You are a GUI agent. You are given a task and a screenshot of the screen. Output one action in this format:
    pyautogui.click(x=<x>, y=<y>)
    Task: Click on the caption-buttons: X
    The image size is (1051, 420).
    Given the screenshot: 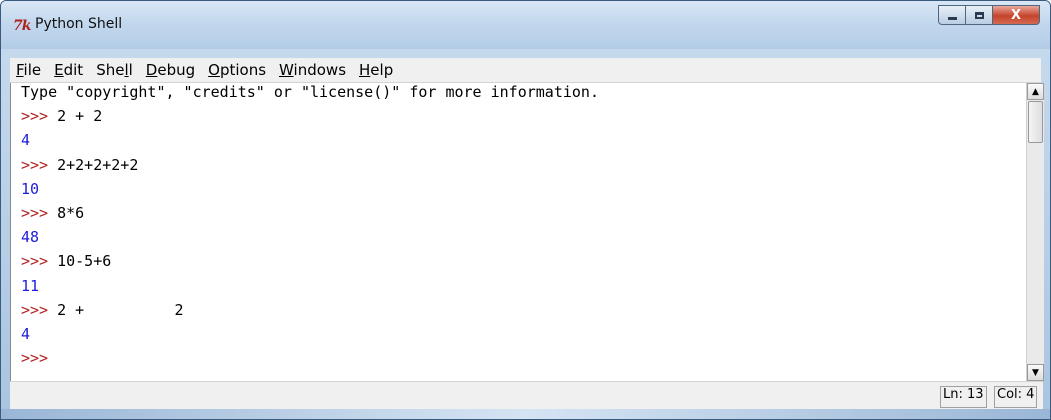 What is the action you would take?
    pyautogui.click(x=989, y=16)
    